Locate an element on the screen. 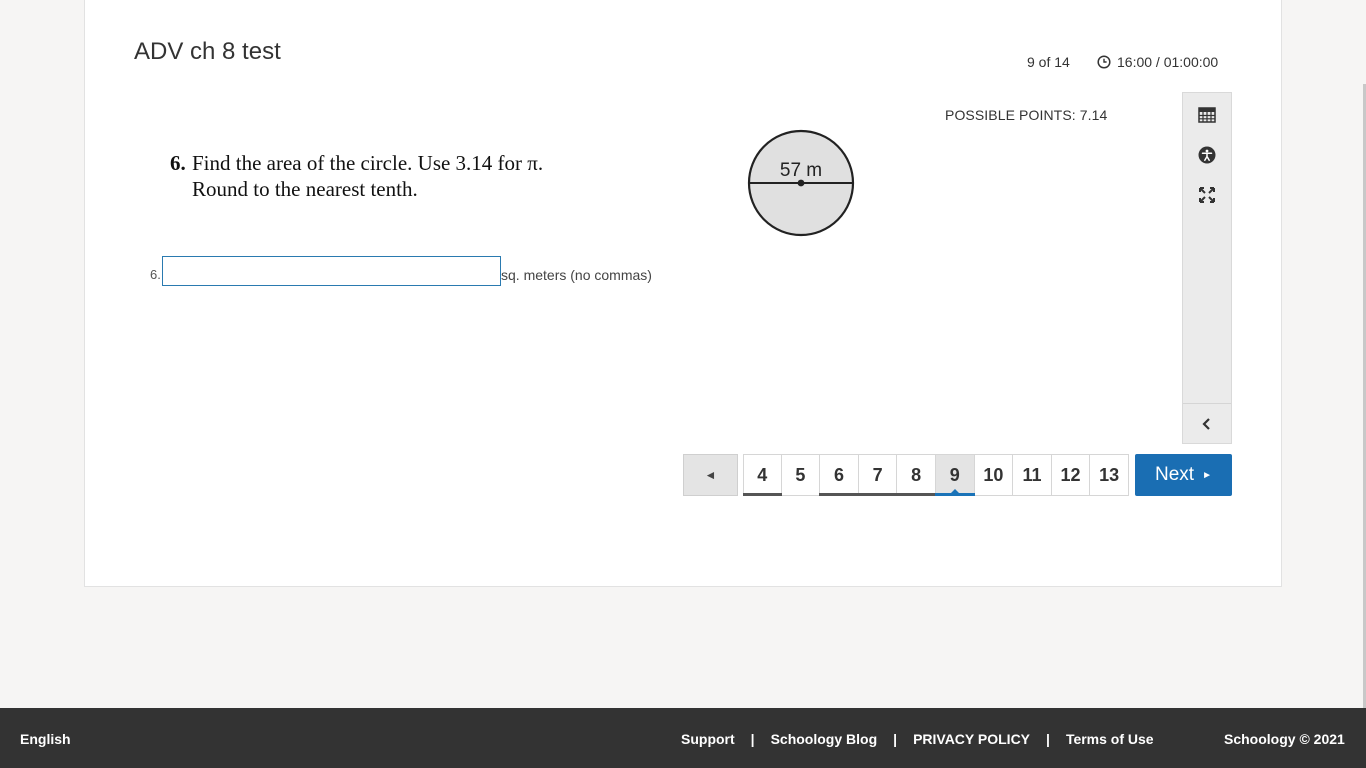  calculator-icon is located at coordinates (1207, 115).